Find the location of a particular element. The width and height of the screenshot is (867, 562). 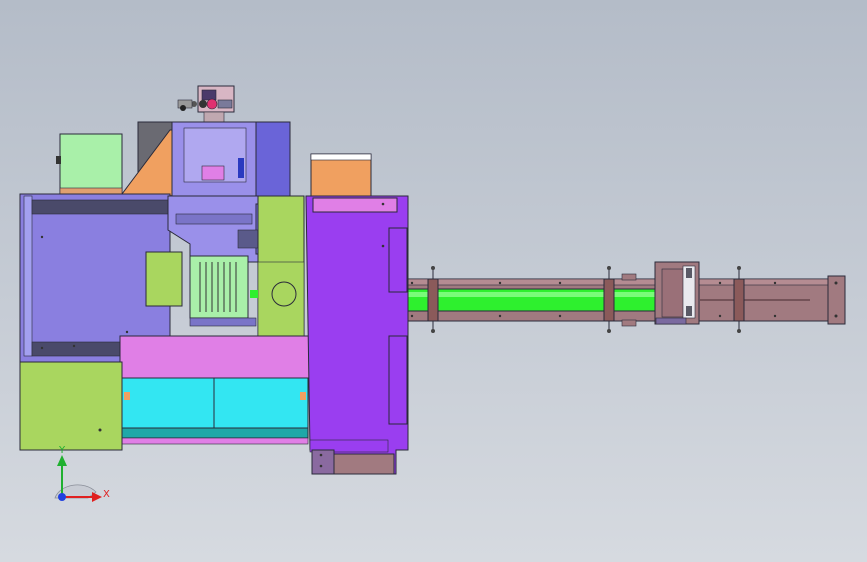

lime-base-box is located at coordinates (71, 406).